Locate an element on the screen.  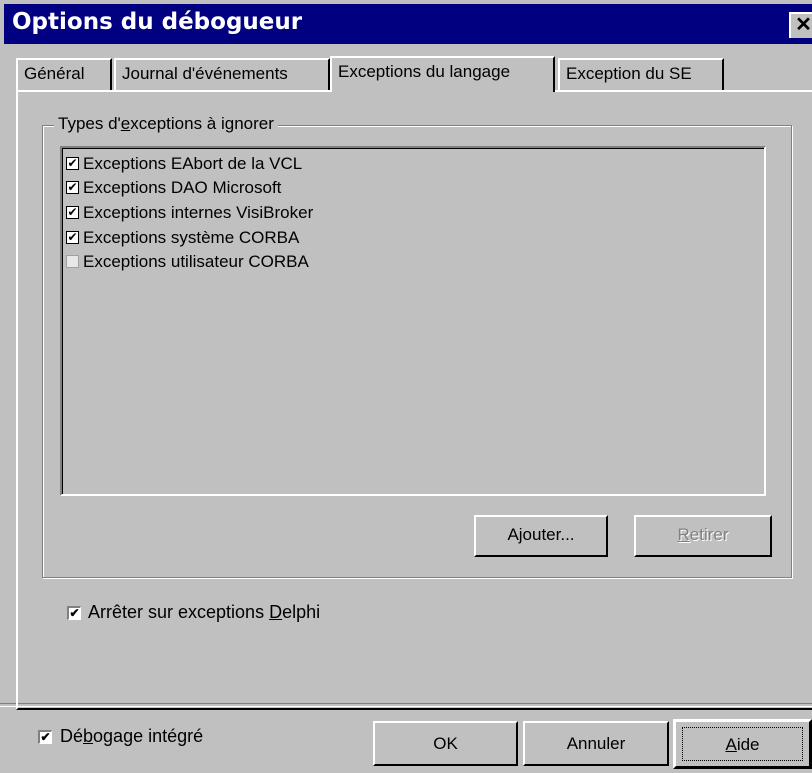
tab-general: Général is located at coordinates (64, 74).